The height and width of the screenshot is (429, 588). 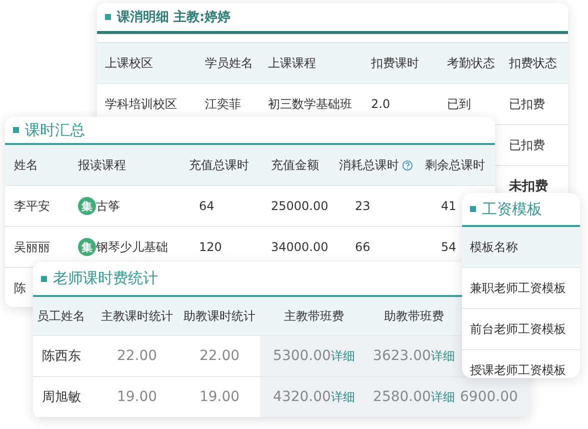 What do you see at coordinates (362, 206) in the screenshot?
I see `table-cell-text: 23` at bounding box center [362, 206].